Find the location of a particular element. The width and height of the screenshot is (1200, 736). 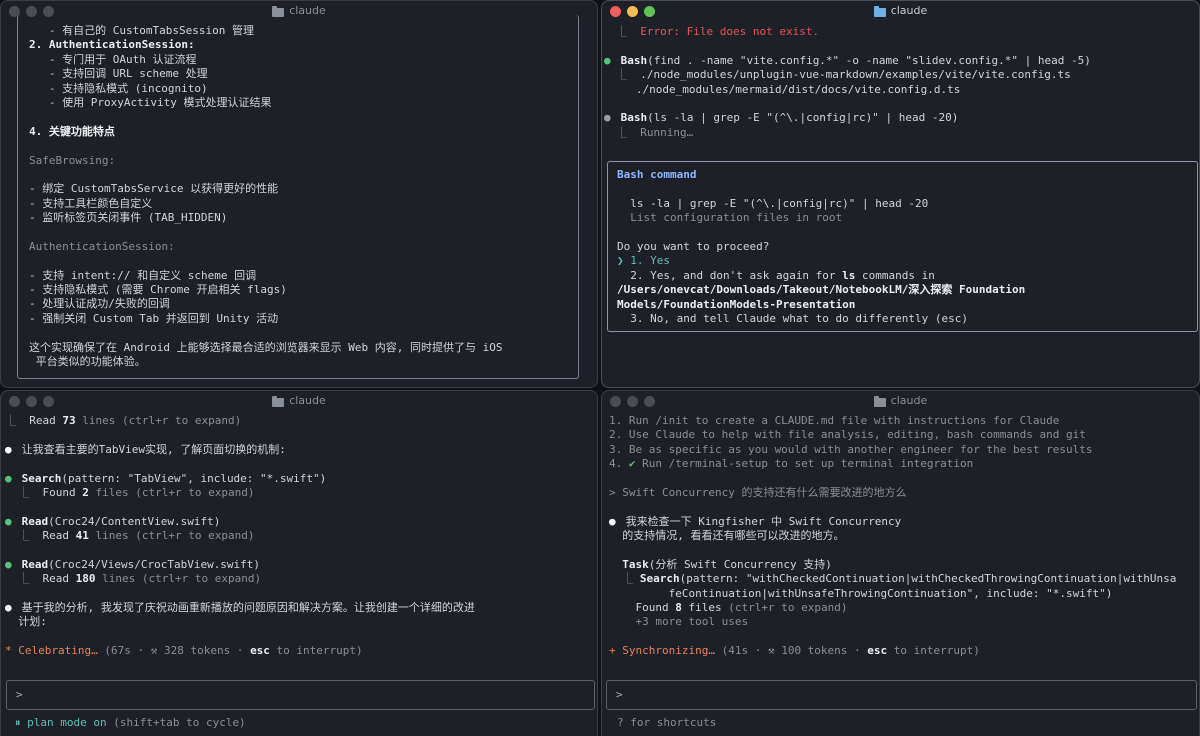

response-line: 4. 关键功能特点 is located at coordinates (72, 131).